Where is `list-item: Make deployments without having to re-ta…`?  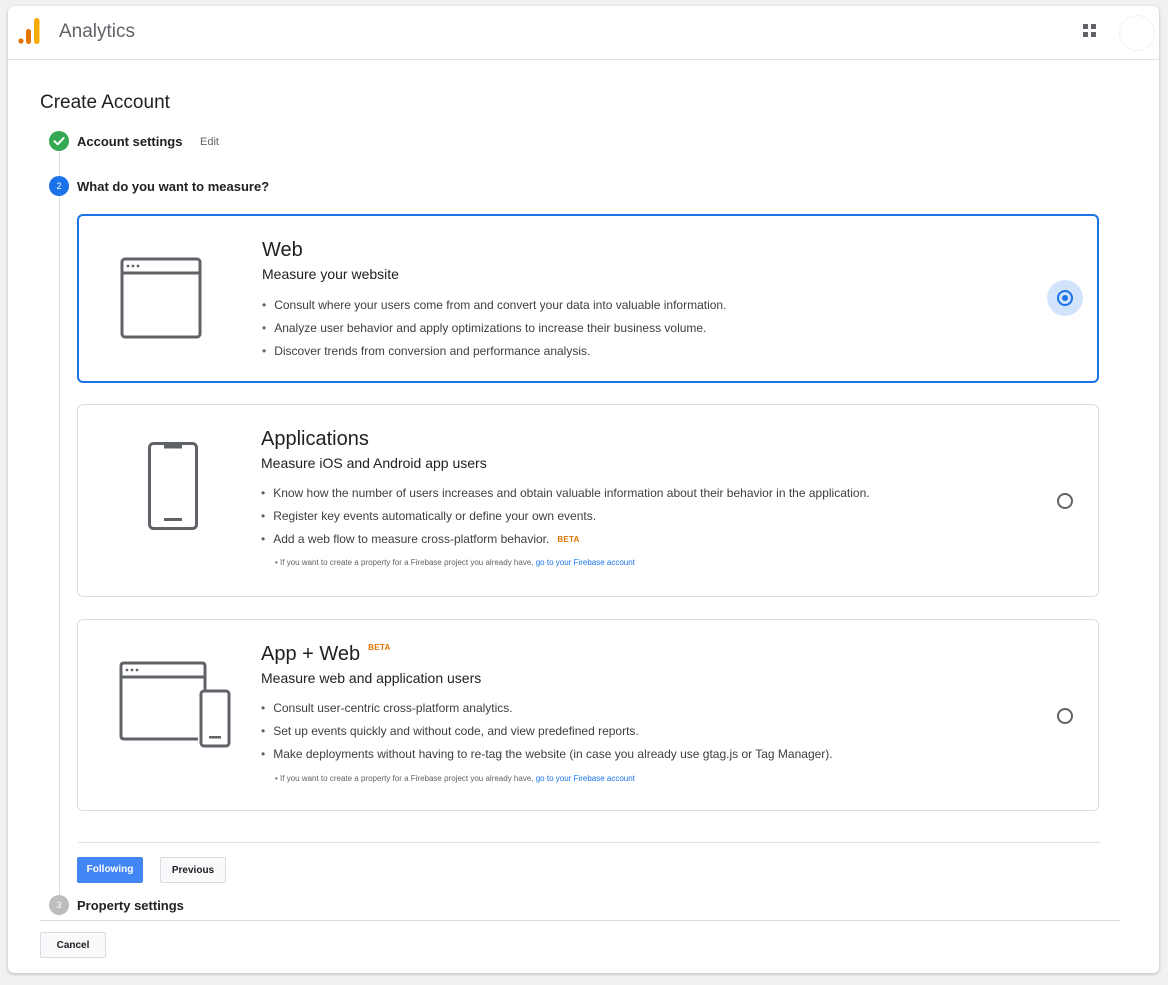 list-item: Make deployments without having to re-ta… is located at coordinates (546, 754).